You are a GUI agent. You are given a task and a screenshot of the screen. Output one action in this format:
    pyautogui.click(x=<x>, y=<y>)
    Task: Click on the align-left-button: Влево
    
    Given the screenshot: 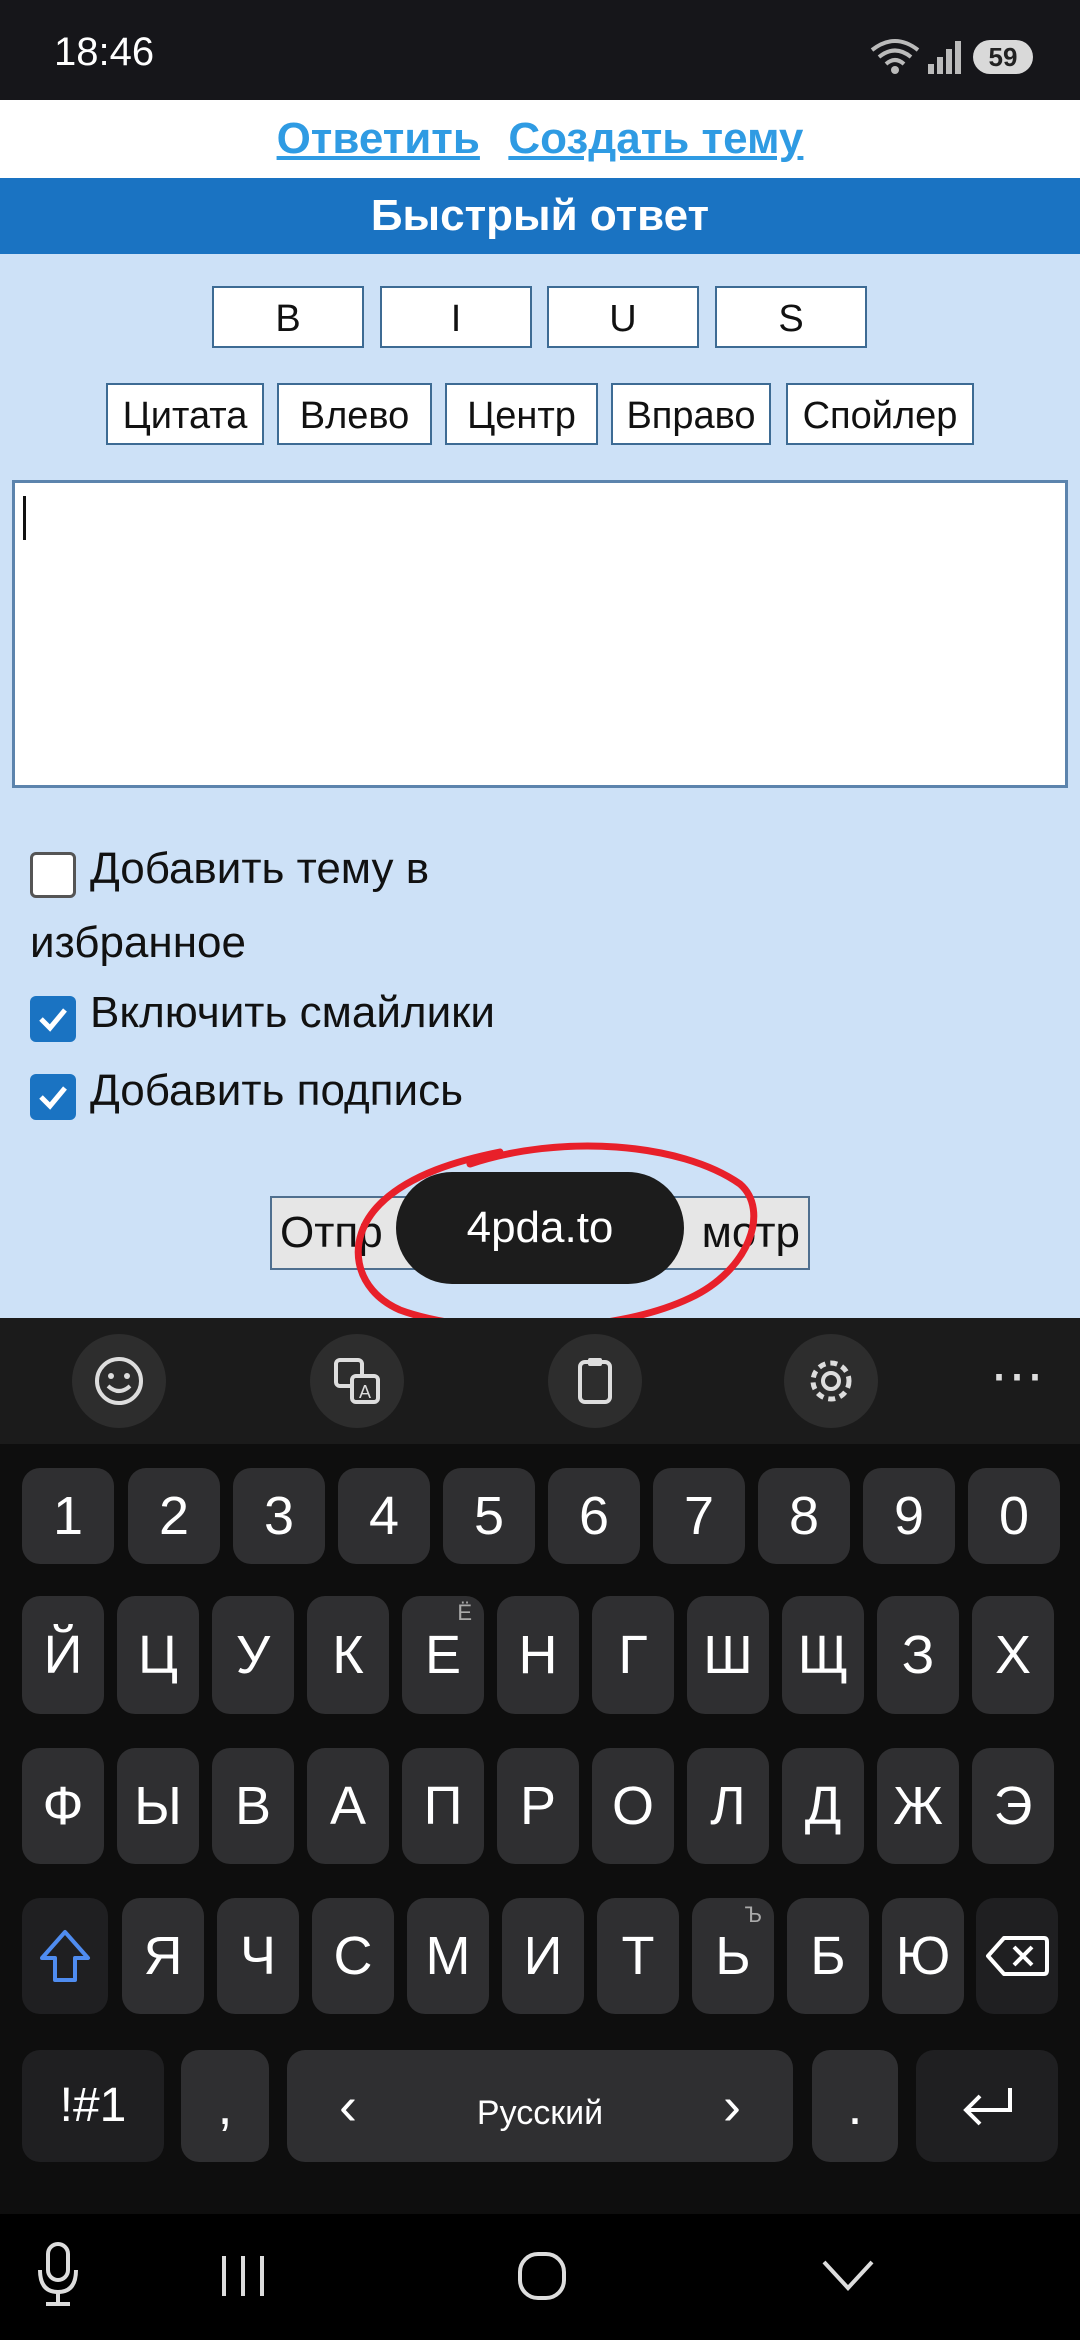 What is the action you would take?
    pyautogui.click(x=354, y=414)
    